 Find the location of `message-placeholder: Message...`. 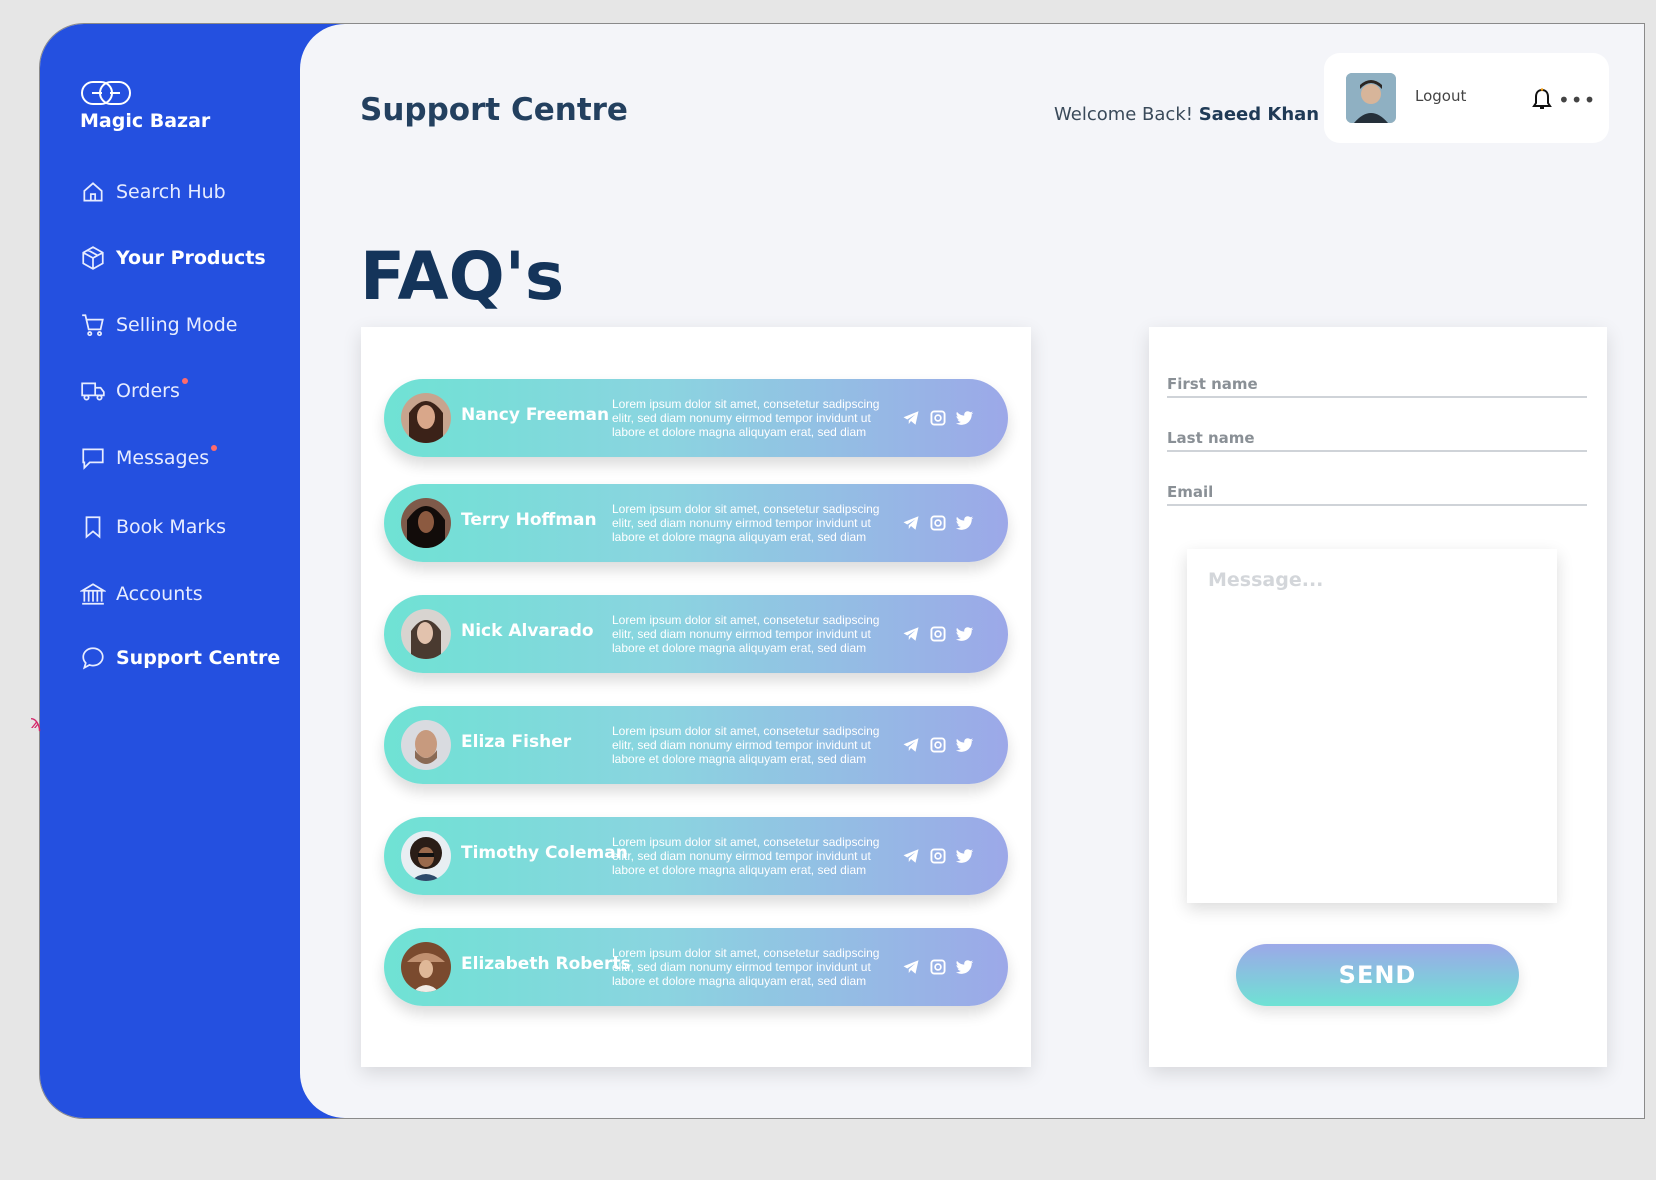

message-placeholder: Message... is located at coordinates (1266, 580).